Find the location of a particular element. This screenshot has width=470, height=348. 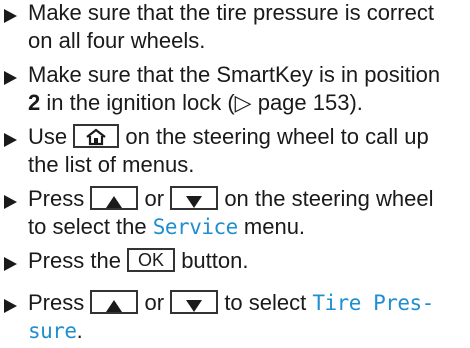

step-text: Use on the steering wheel to call up is located at coordinates (228, 137).